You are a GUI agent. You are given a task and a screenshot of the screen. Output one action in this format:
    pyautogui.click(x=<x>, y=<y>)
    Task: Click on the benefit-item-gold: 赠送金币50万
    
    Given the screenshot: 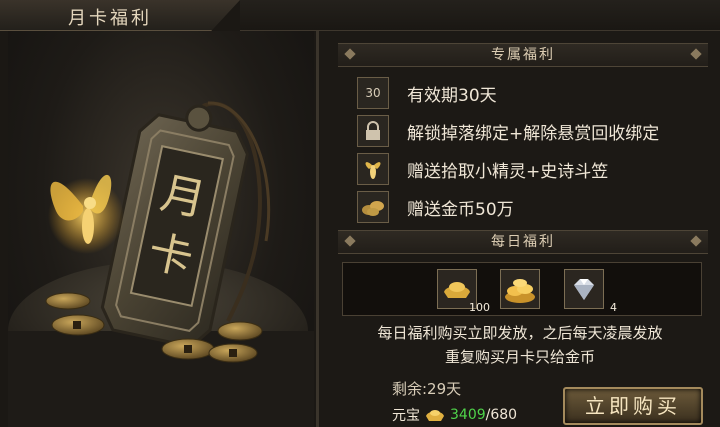 What is the action you would take?
    pyautogui.click(x=435, y=207)
    